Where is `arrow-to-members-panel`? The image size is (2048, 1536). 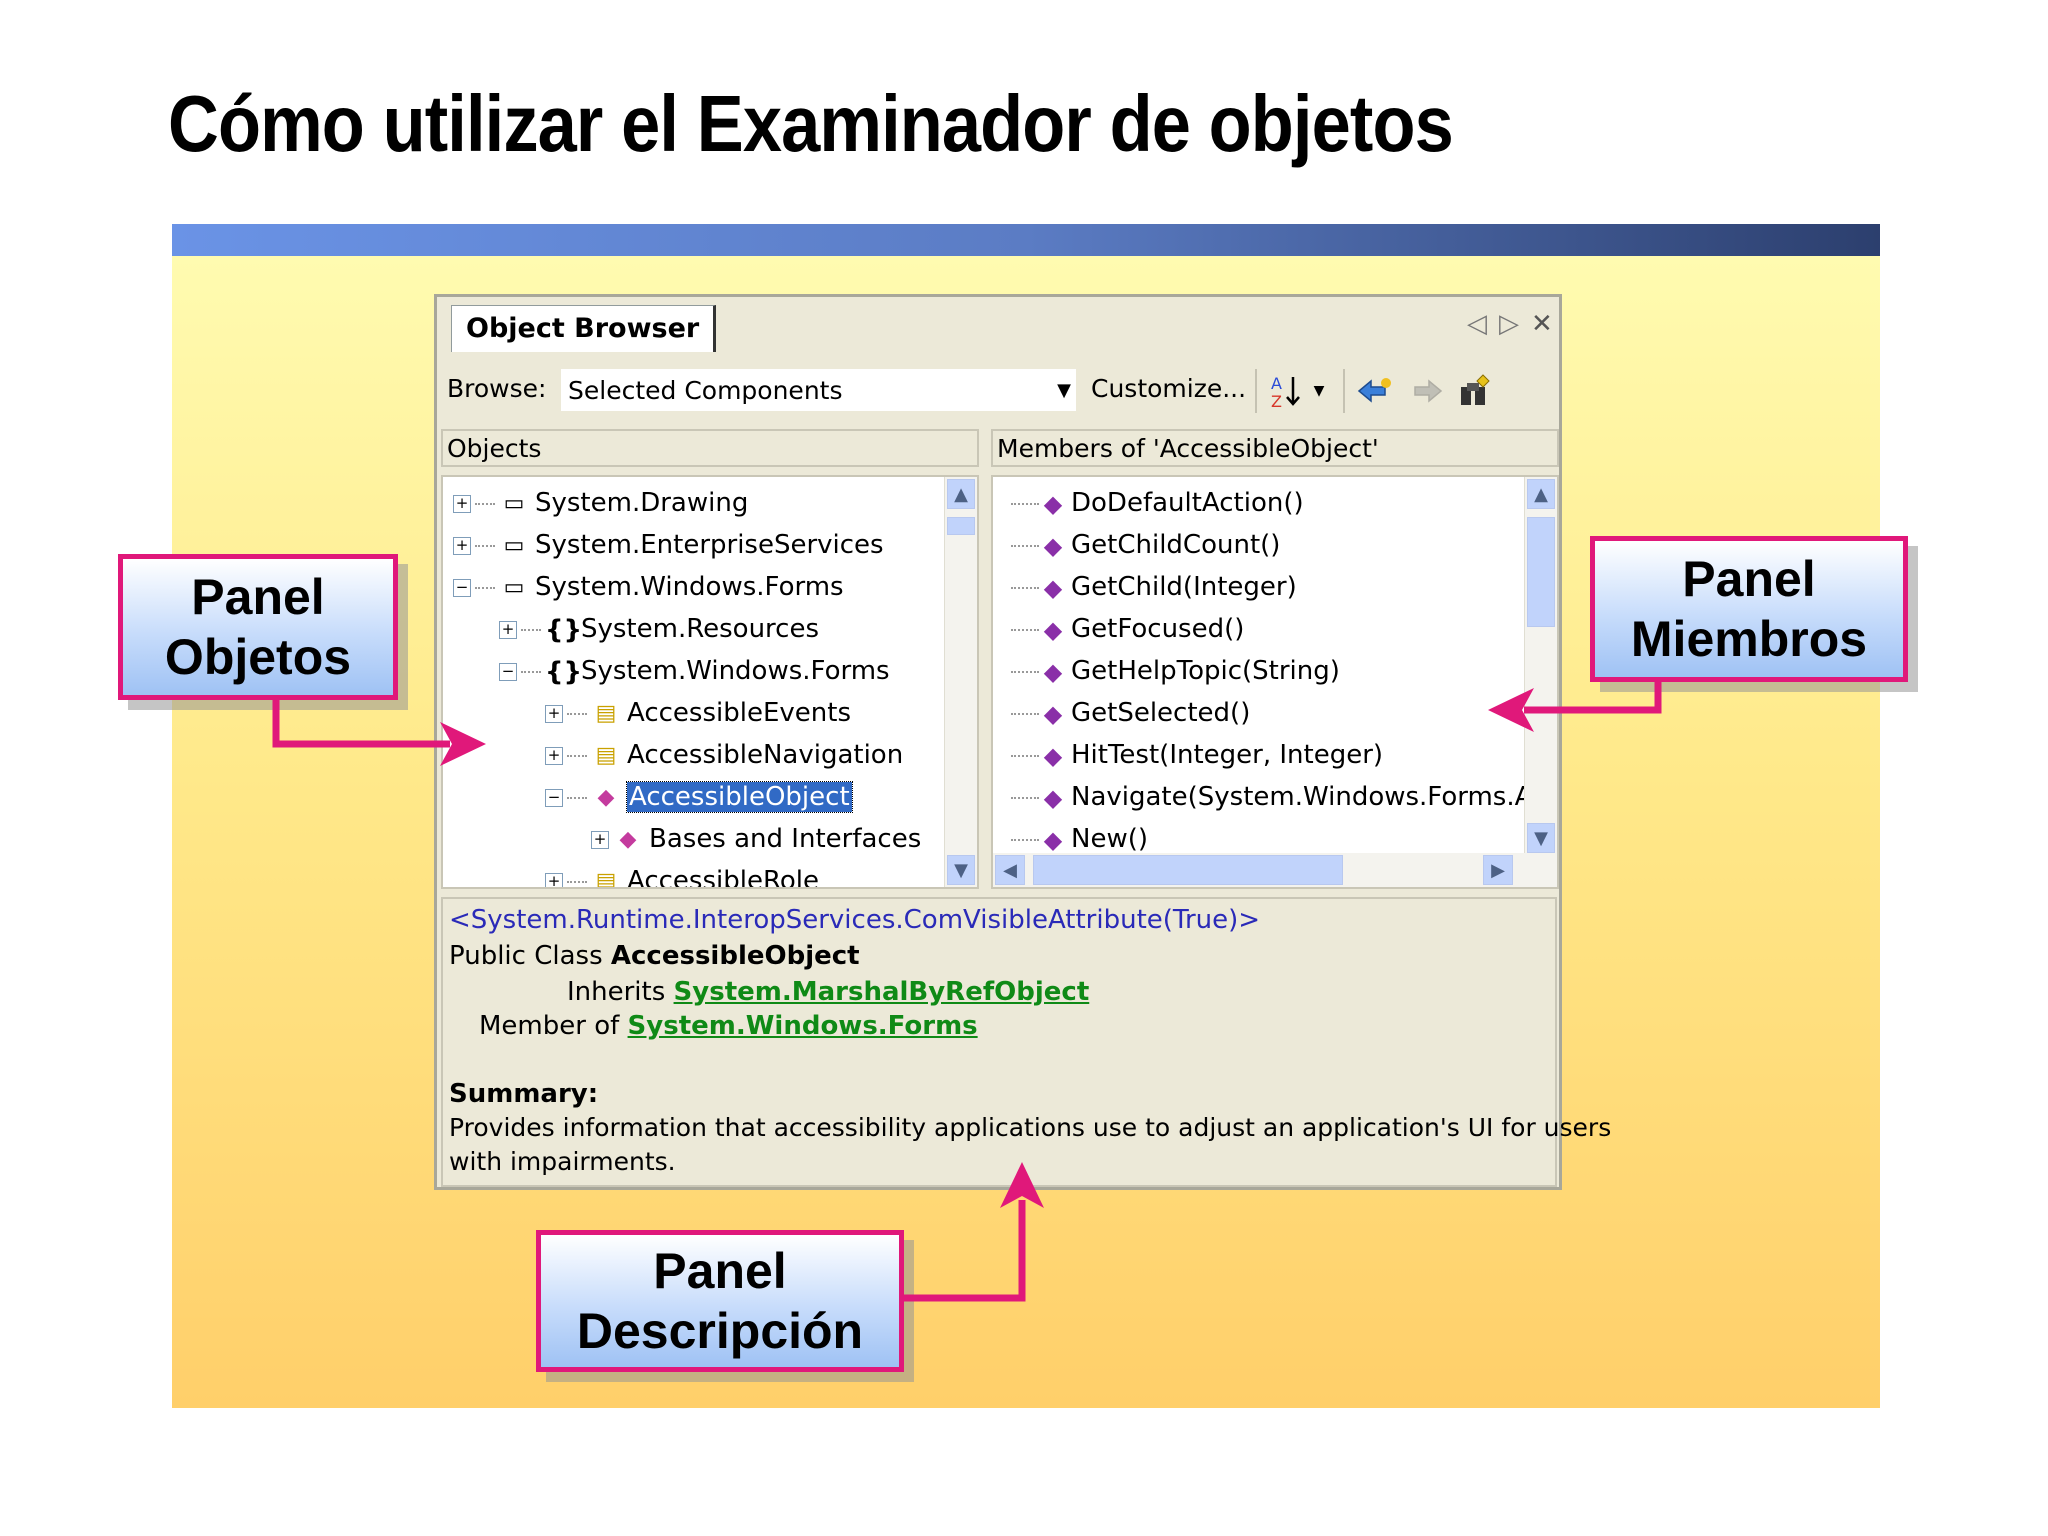 arrow-to-members-panel is located at coordinates (1593, 698).